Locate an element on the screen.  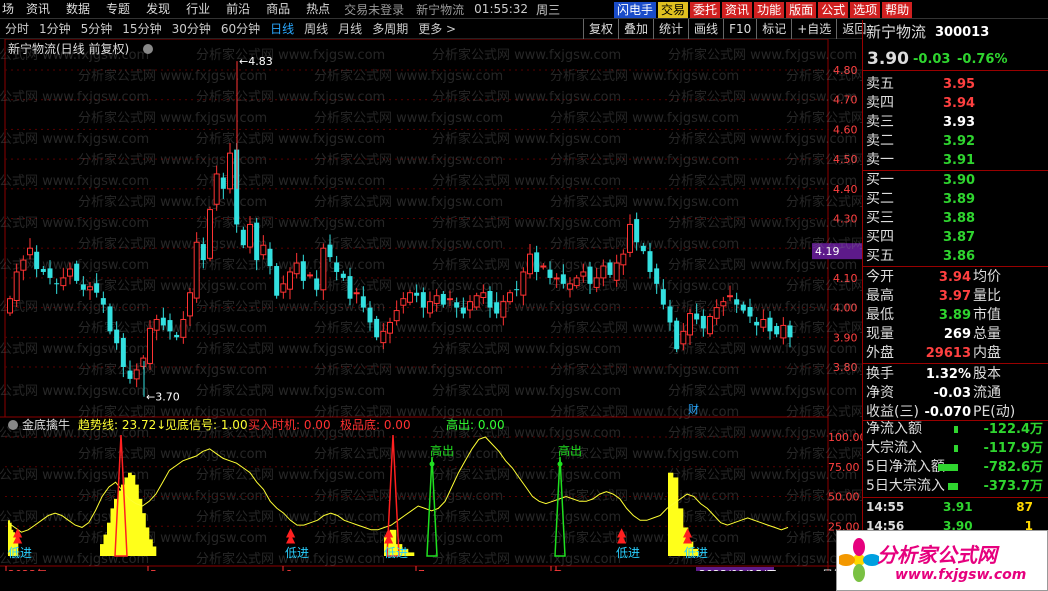
period-tab-8: 月线 is located at coordinates (350, 29).